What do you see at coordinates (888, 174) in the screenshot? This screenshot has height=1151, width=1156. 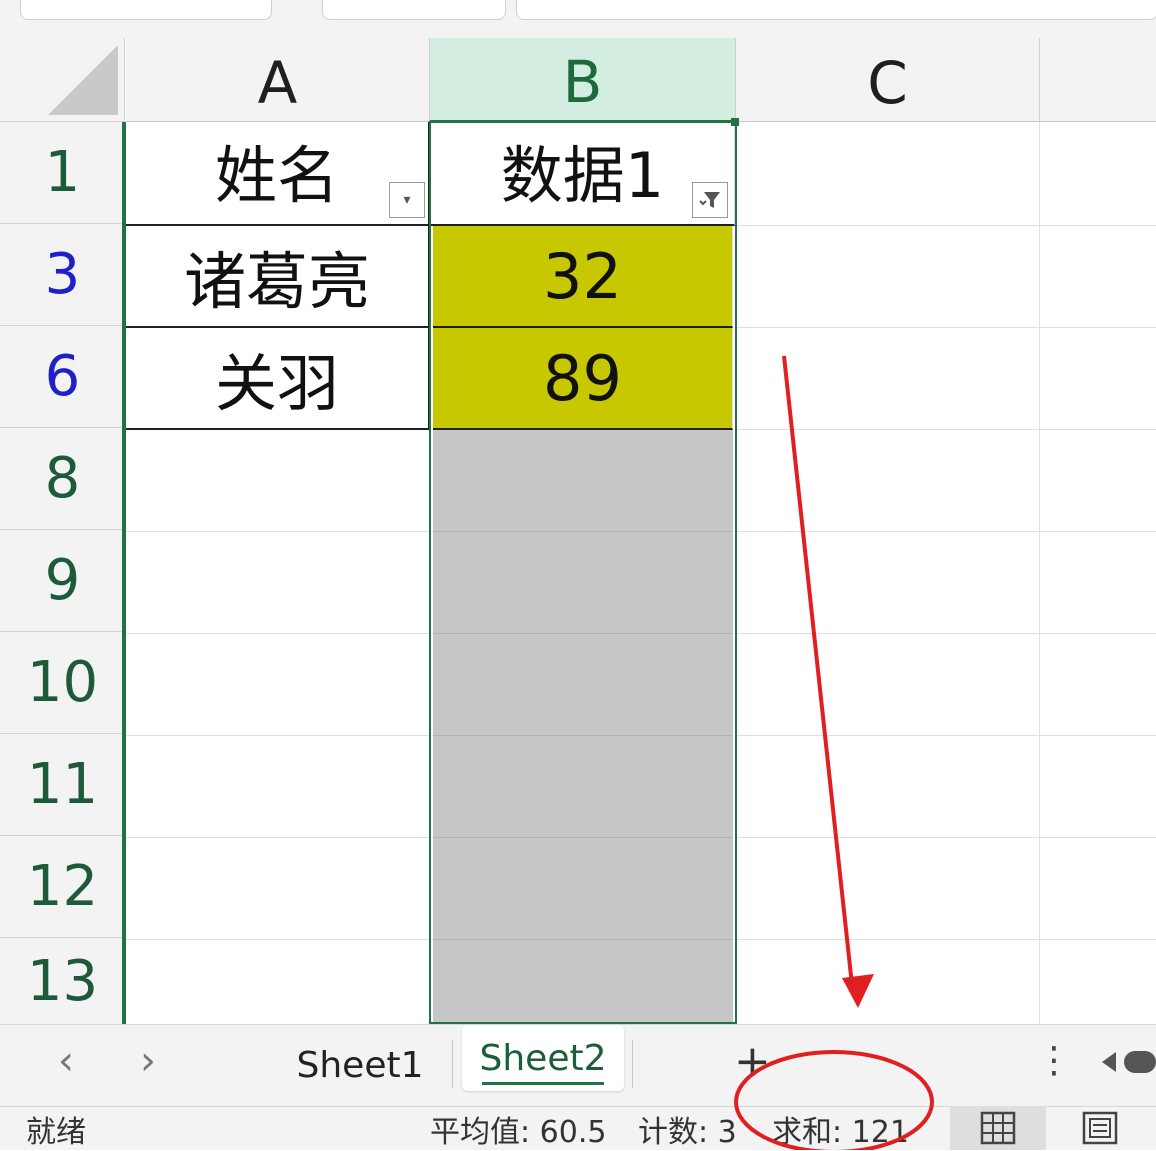 I see `cell-c1` at bounding box center [888, 174].